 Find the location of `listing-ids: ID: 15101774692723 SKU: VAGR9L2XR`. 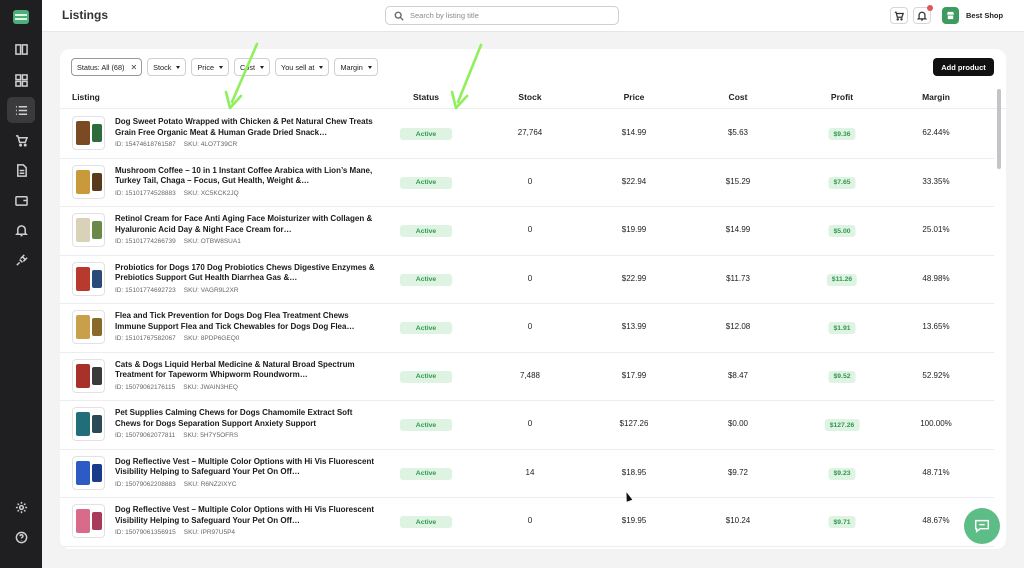

listing-ids: ID: 15101774692723 SKU: VAGR9L2XR is located at coordinates (177, 290).